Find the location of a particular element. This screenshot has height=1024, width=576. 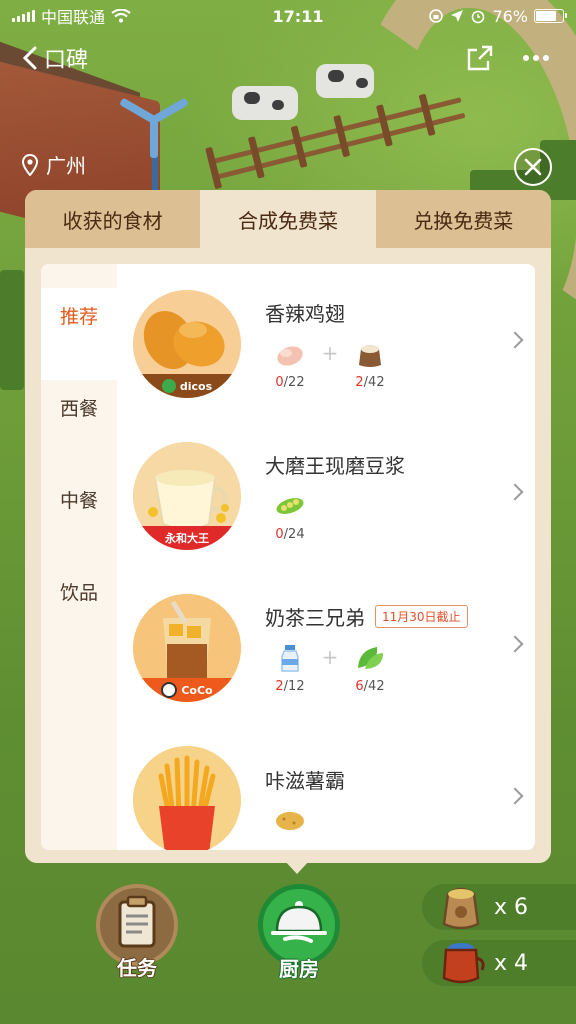

tab-bar: 收获的食材 合成免费菜 兑换免费菜 is located at coordinates (288, 219).